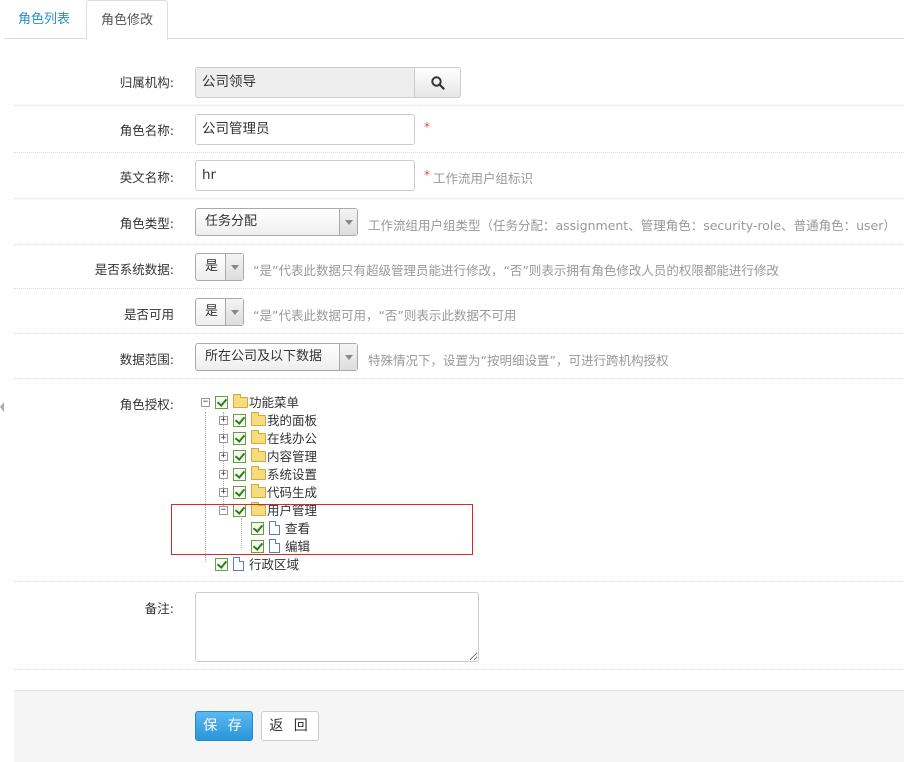 Image resolution: width=904 pixels, height=762 pixels. I want to click on org-label: 归属机构:, so click(146, 82).